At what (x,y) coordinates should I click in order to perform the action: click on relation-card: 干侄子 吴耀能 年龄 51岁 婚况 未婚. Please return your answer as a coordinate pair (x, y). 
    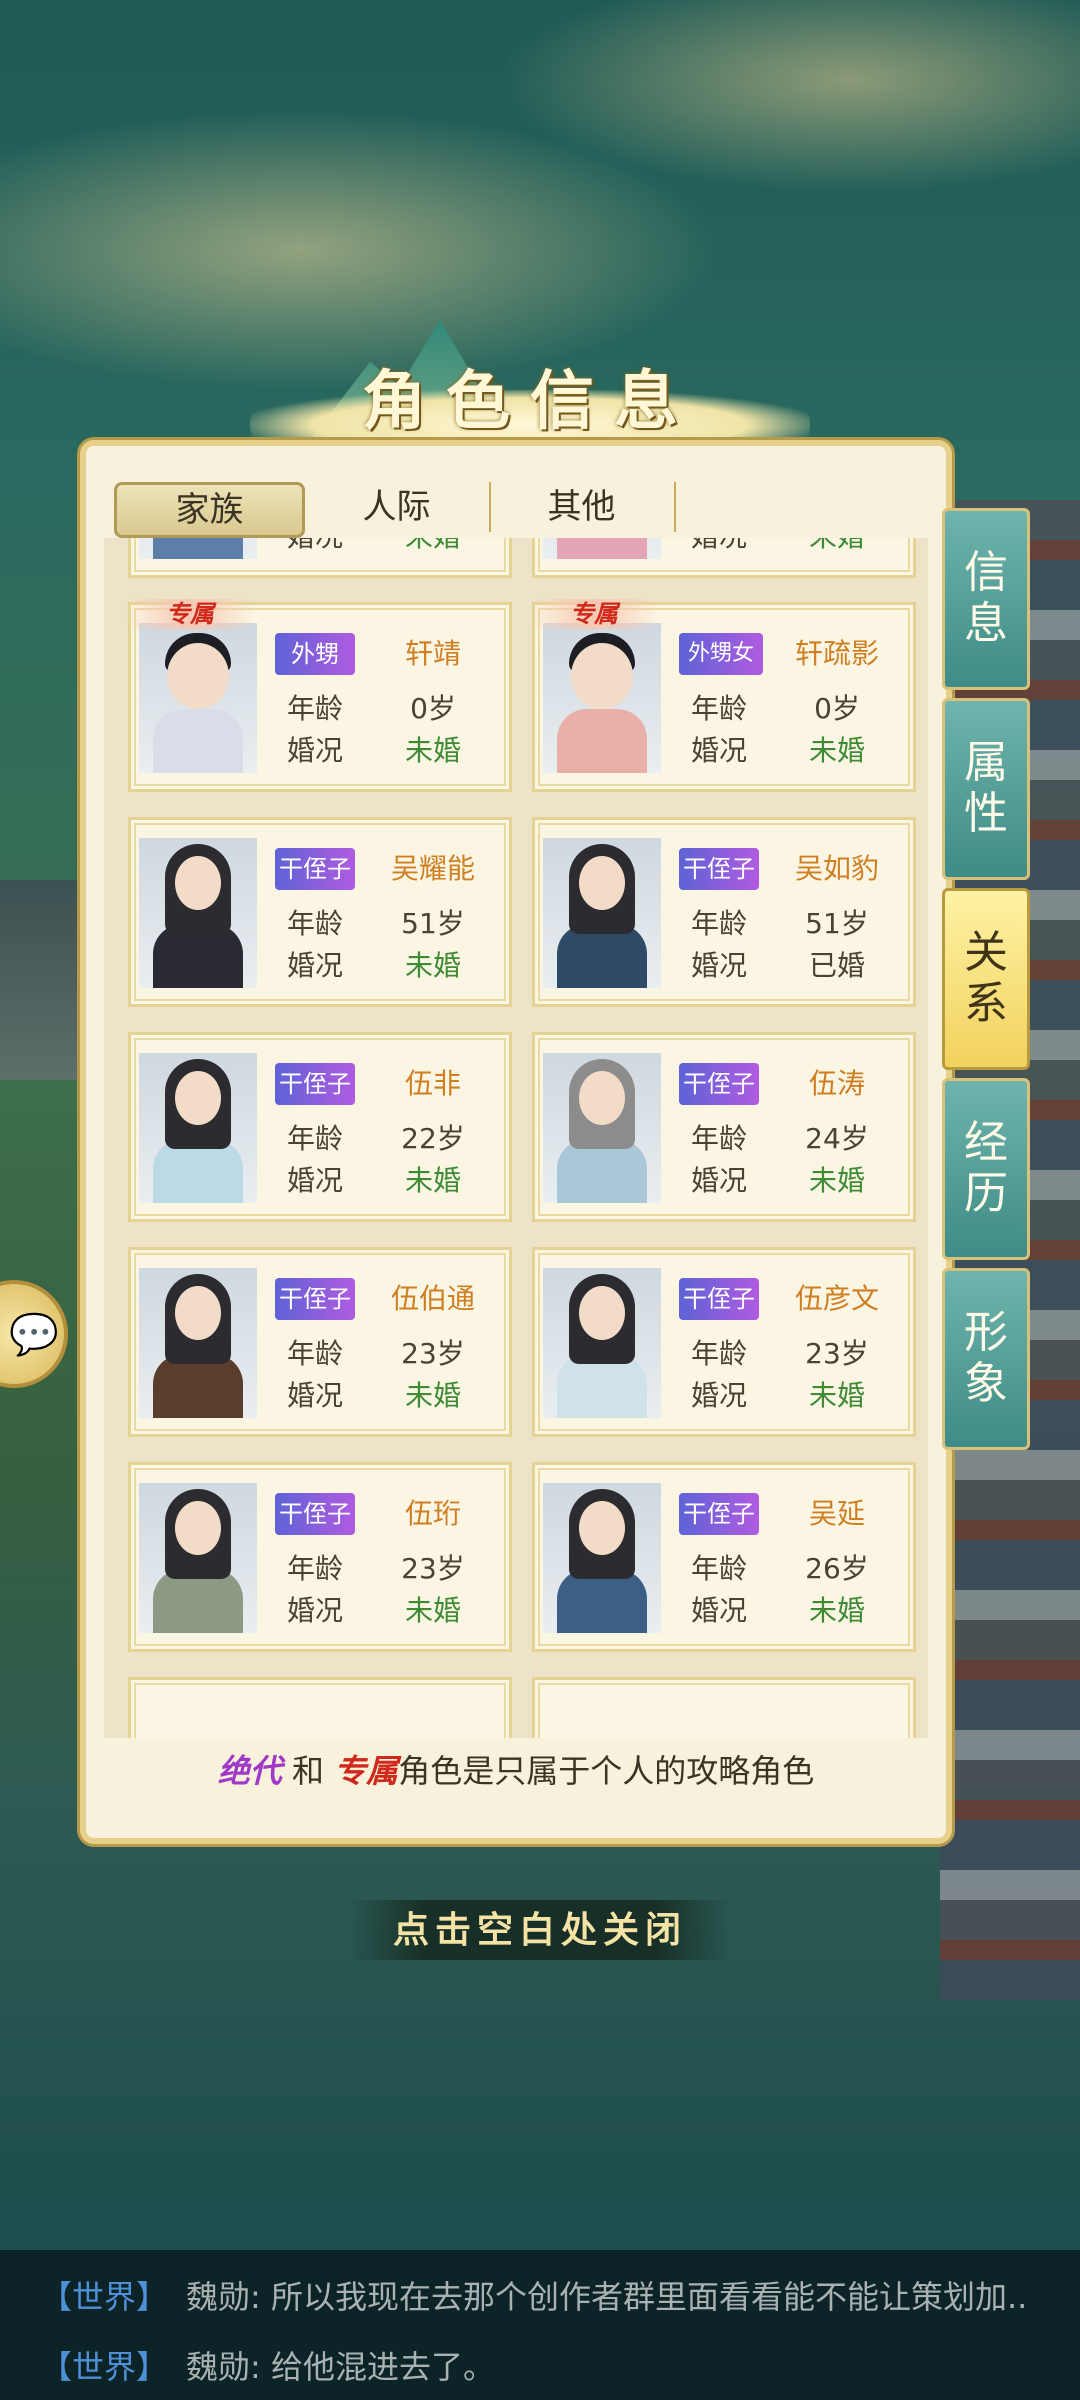
    Looking at the image, I should click on (320, 912).